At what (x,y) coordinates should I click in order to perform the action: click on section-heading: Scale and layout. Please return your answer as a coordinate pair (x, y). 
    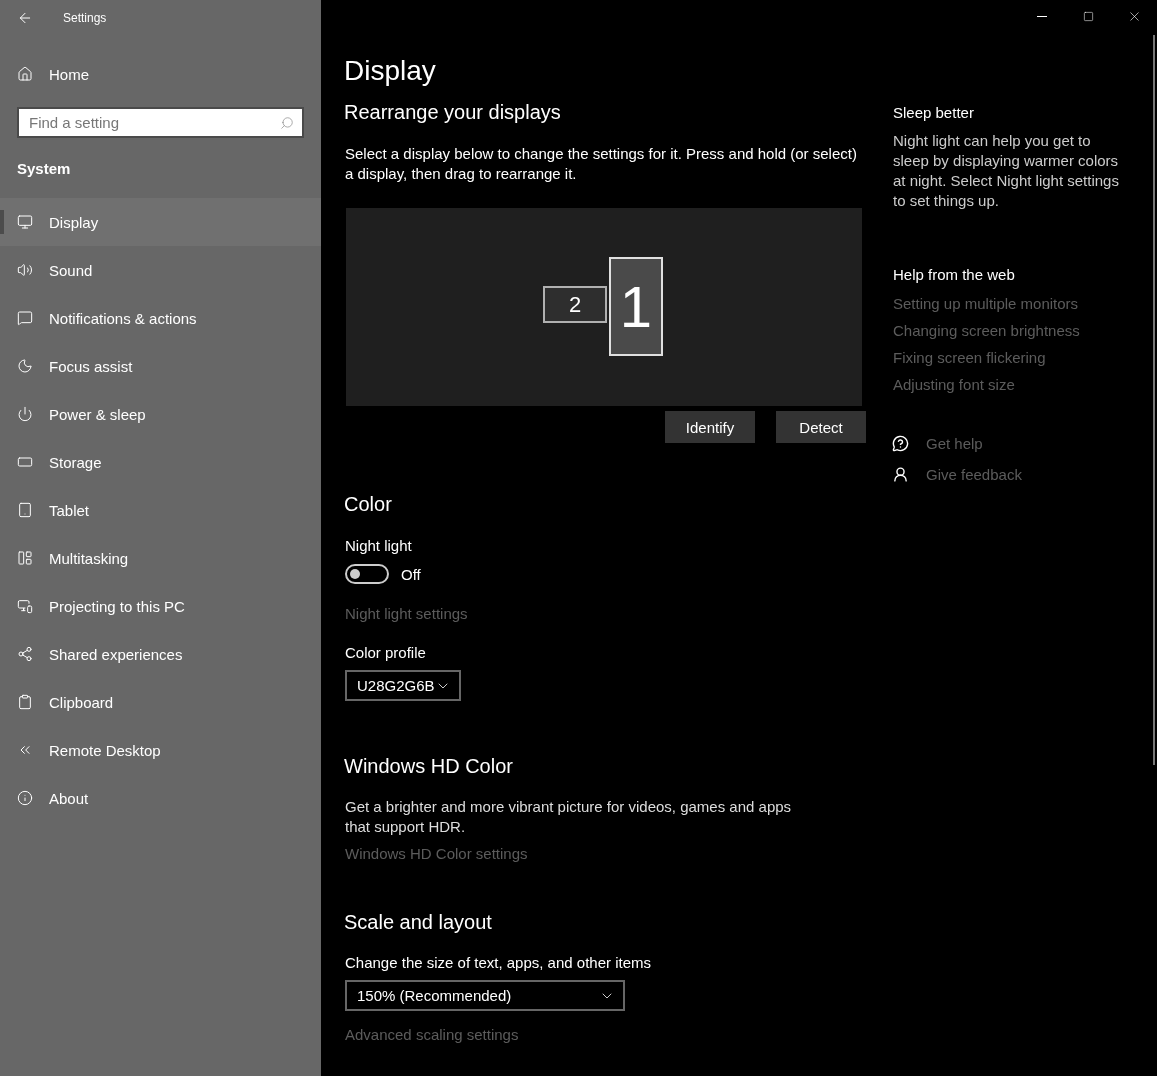
    Looking at the image, I should click on (418, 922).